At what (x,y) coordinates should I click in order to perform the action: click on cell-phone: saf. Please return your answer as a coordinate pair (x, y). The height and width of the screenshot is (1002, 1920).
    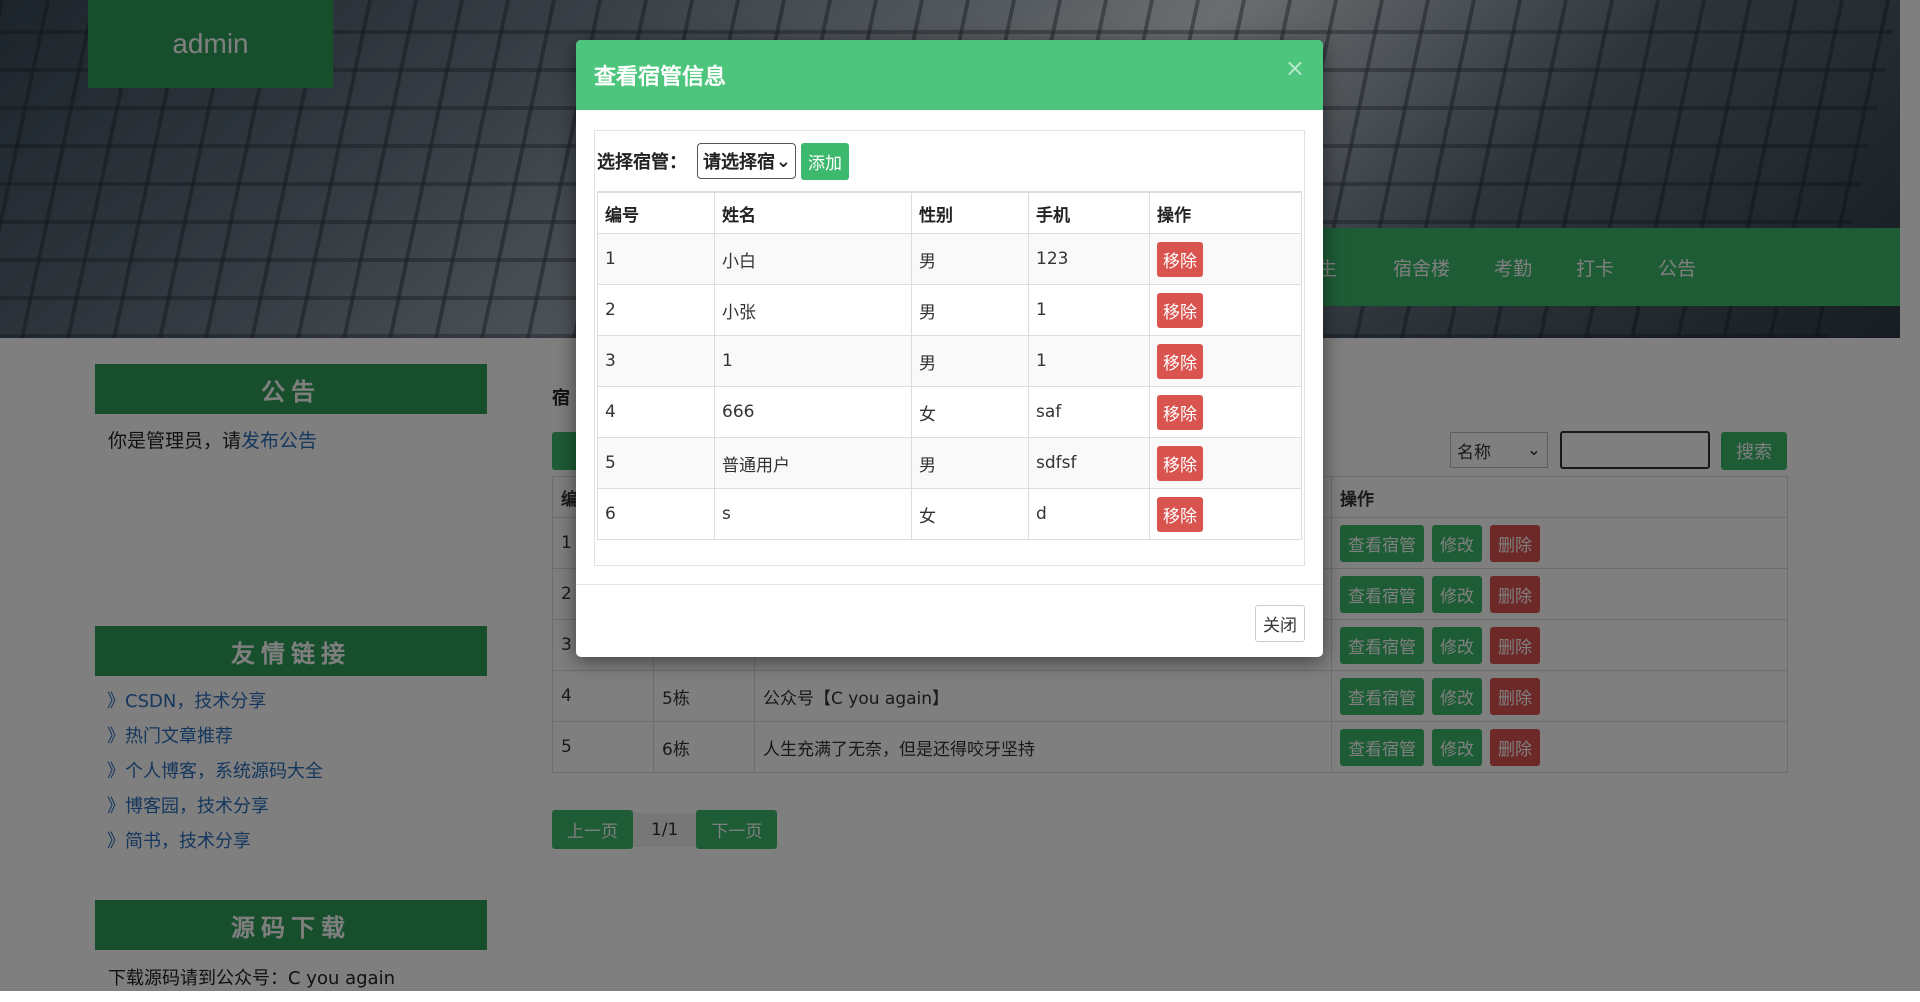
    Looking at the image, I should click on (1089, 412).